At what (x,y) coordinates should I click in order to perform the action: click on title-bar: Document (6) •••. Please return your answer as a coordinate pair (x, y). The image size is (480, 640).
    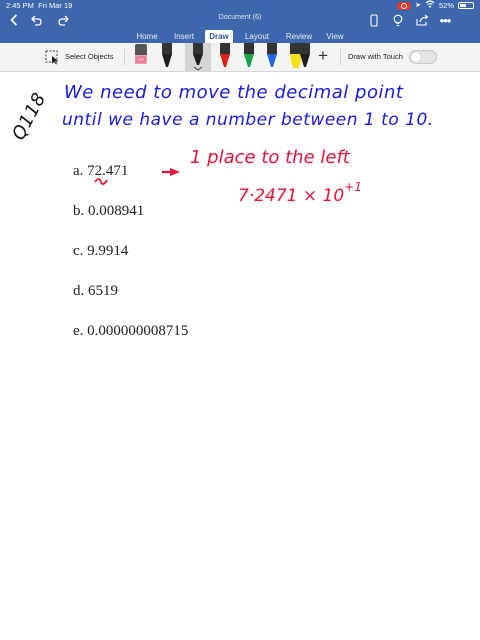
    Looking at the image, I should click on (240, 20).